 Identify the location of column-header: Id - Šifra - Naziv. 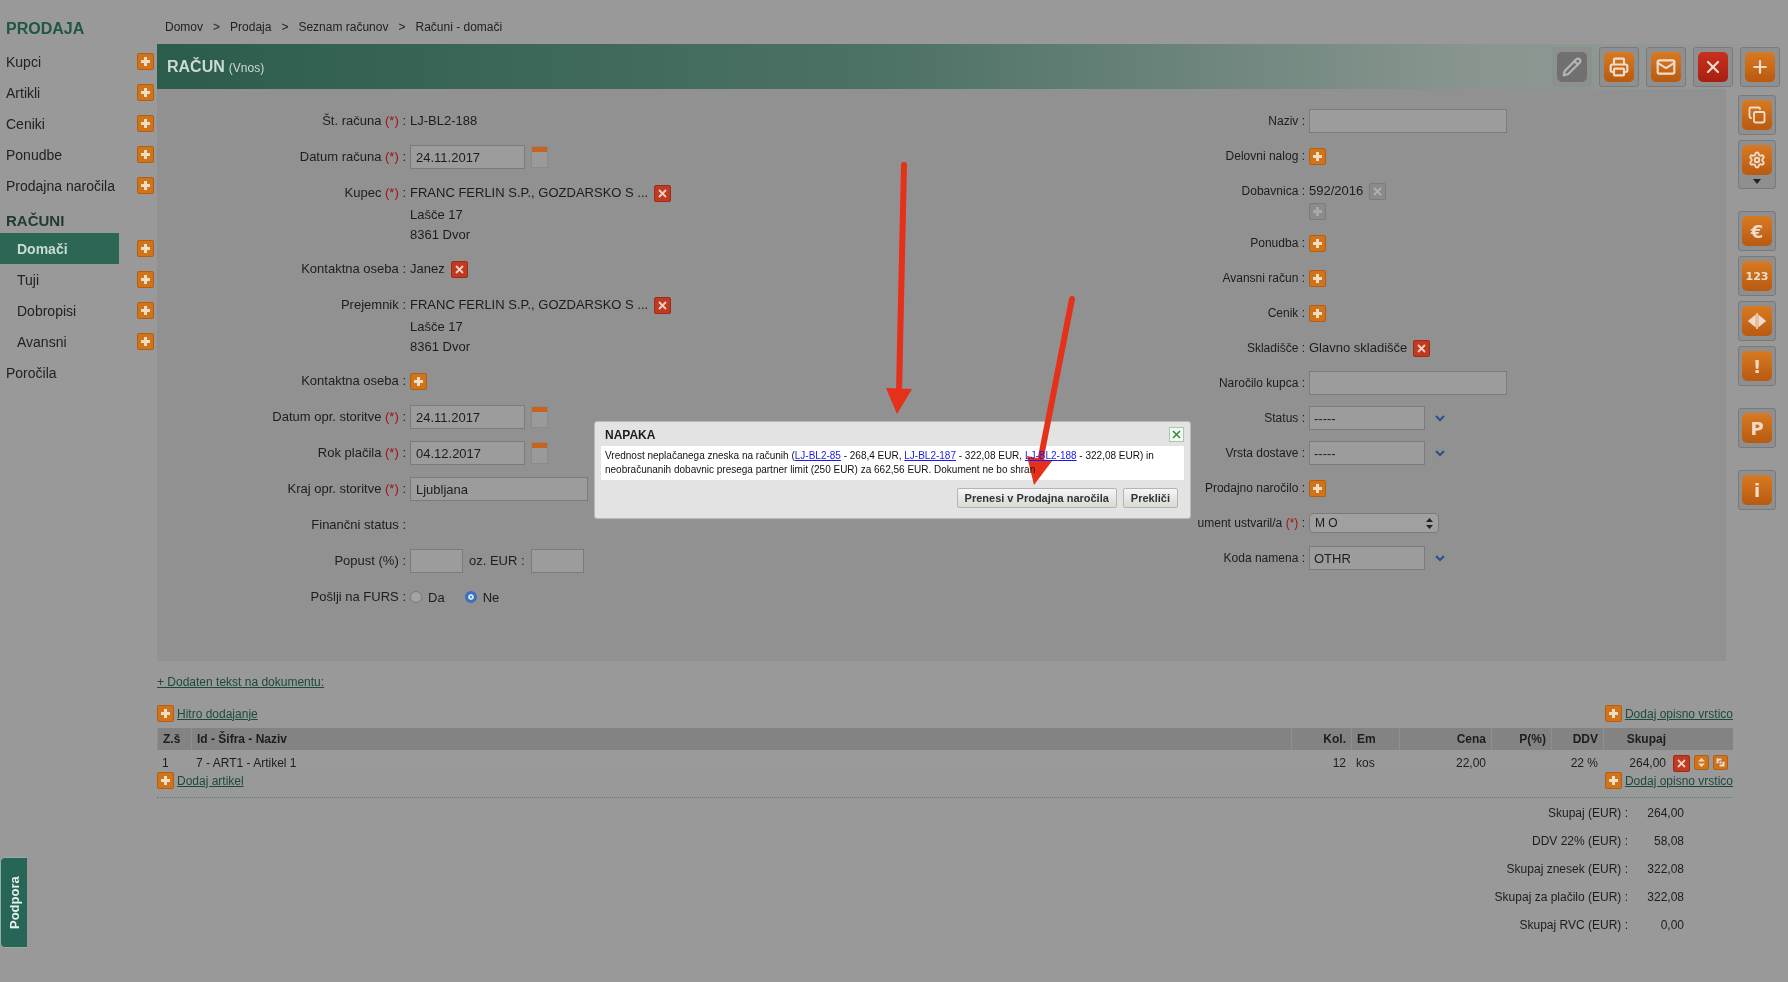
(741, 739).